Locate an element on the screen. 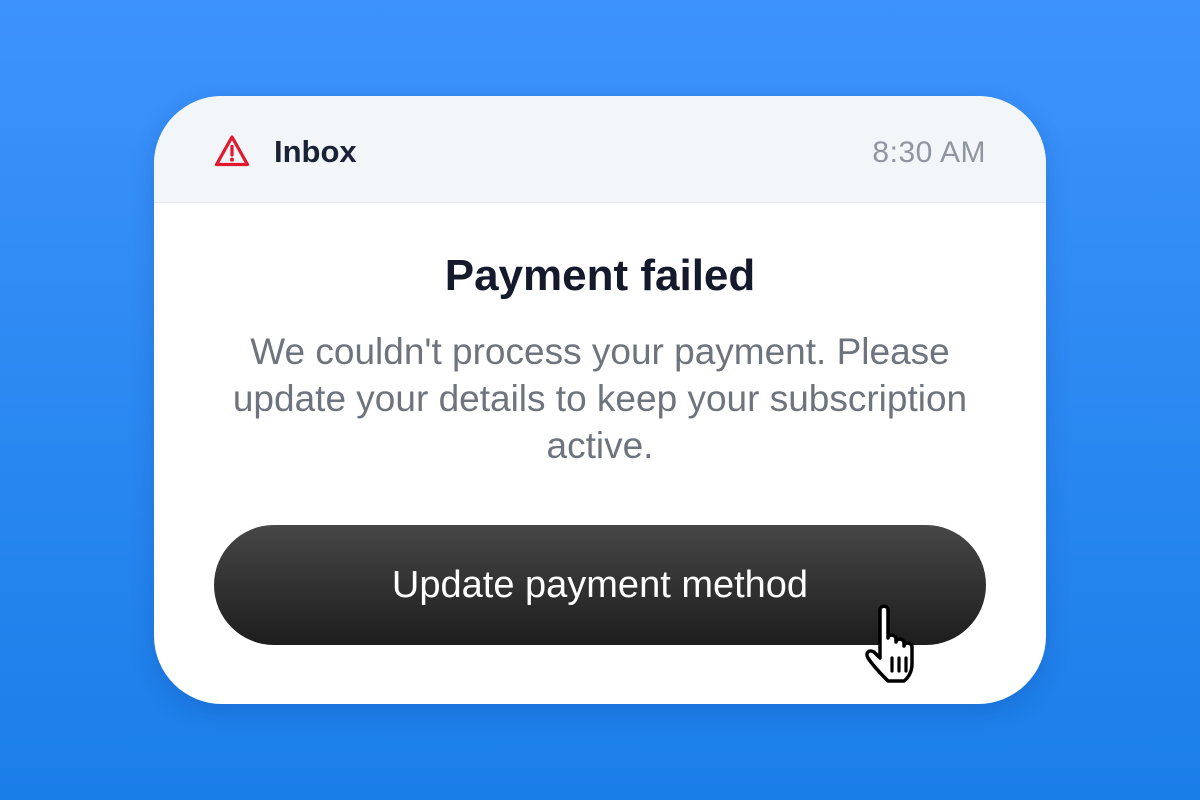 Image resolution: width=1200 pixels, height=800 pixels. timestamp: 8:30 AM is located at coordinates (929, 152).